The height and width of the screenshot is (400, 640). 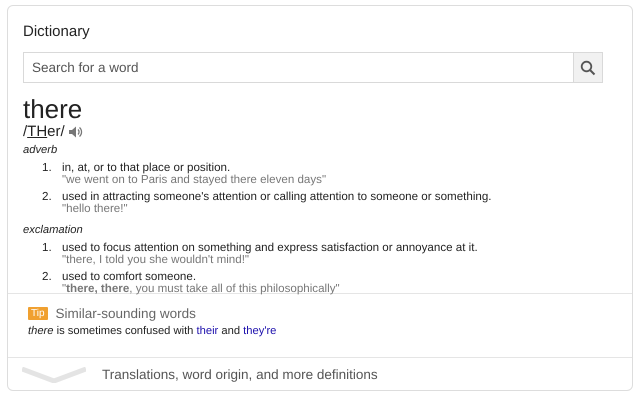 I want to click on chevron-down-icon, so click(x=54, y=374).